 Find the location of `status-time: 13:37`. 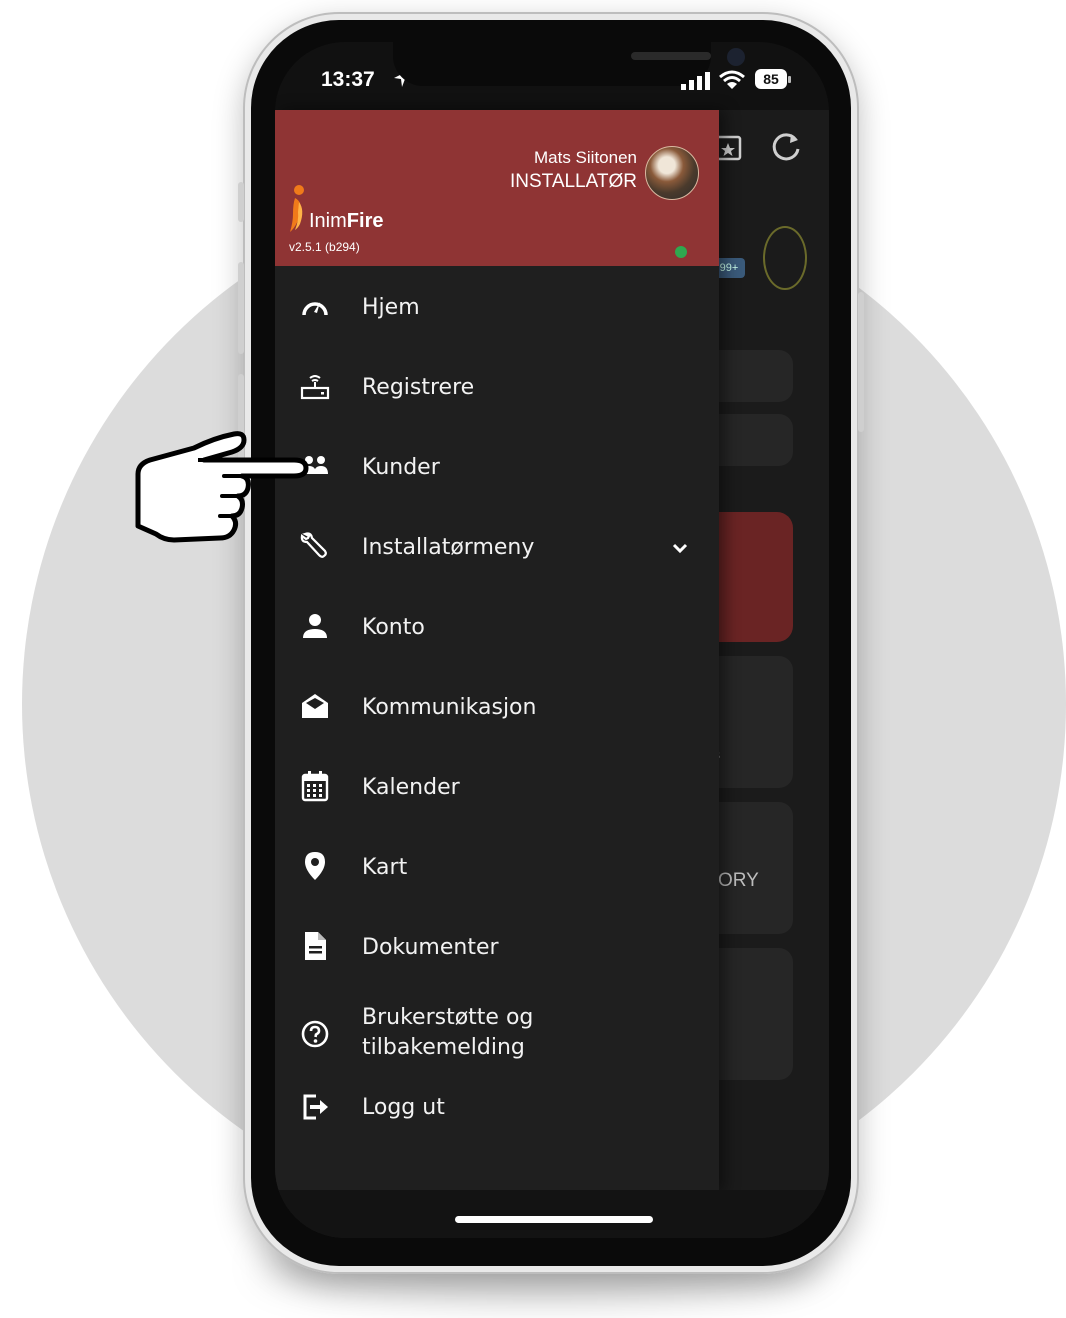

status-time: 13:37 is located at coordinates (348, 79).